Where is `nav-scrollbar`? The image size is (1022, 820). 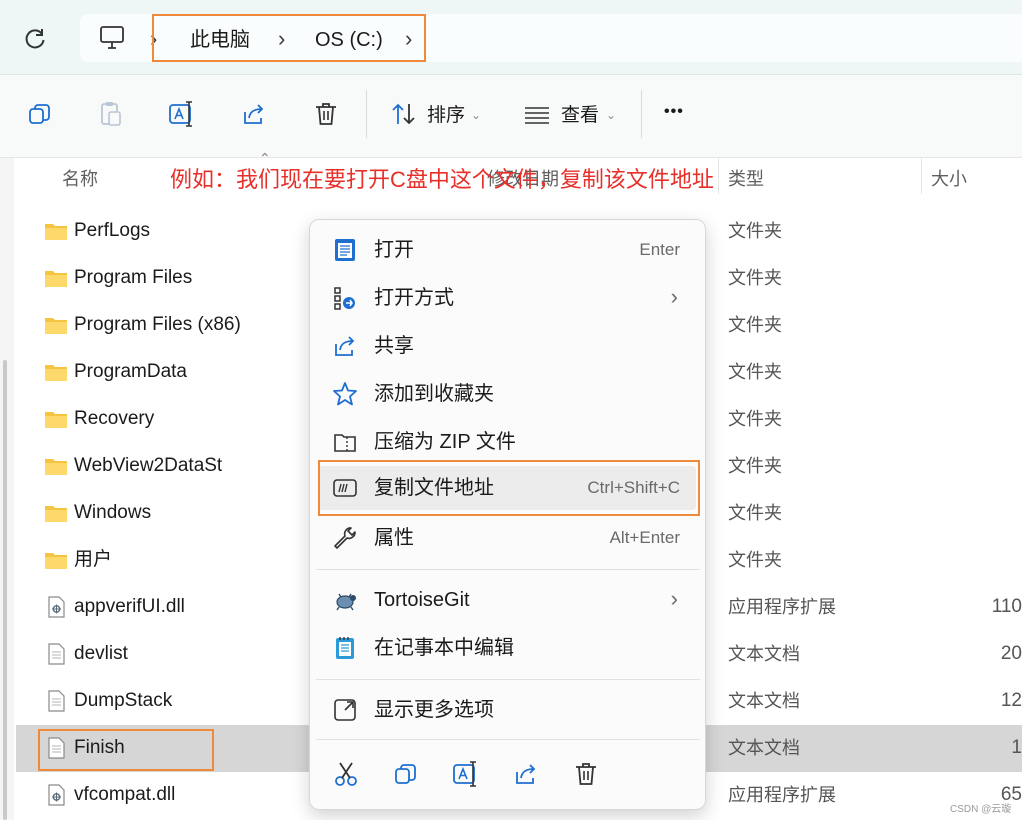
nav-scrollbar is located at coordinates (5, 590).